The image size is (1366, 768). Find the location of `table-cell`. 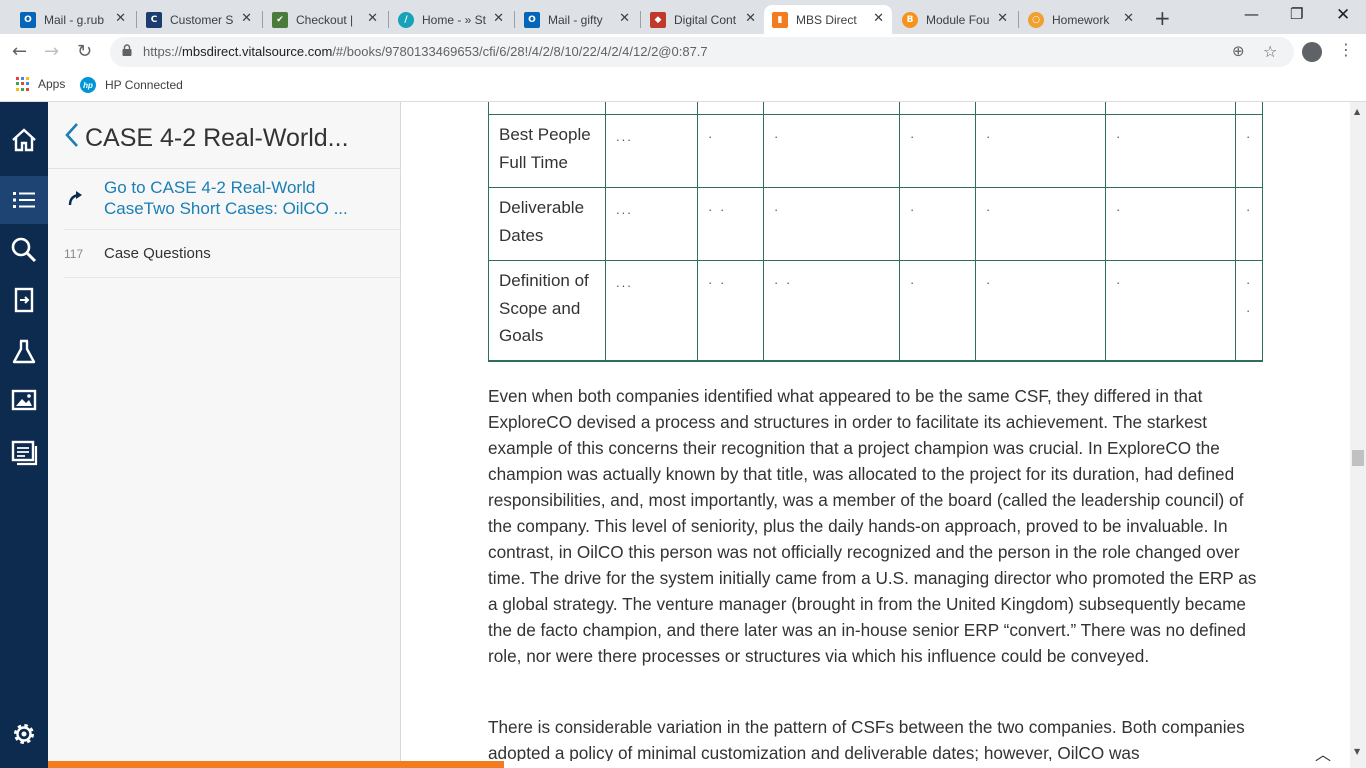

table-cell is located at coordinates (547, 108).